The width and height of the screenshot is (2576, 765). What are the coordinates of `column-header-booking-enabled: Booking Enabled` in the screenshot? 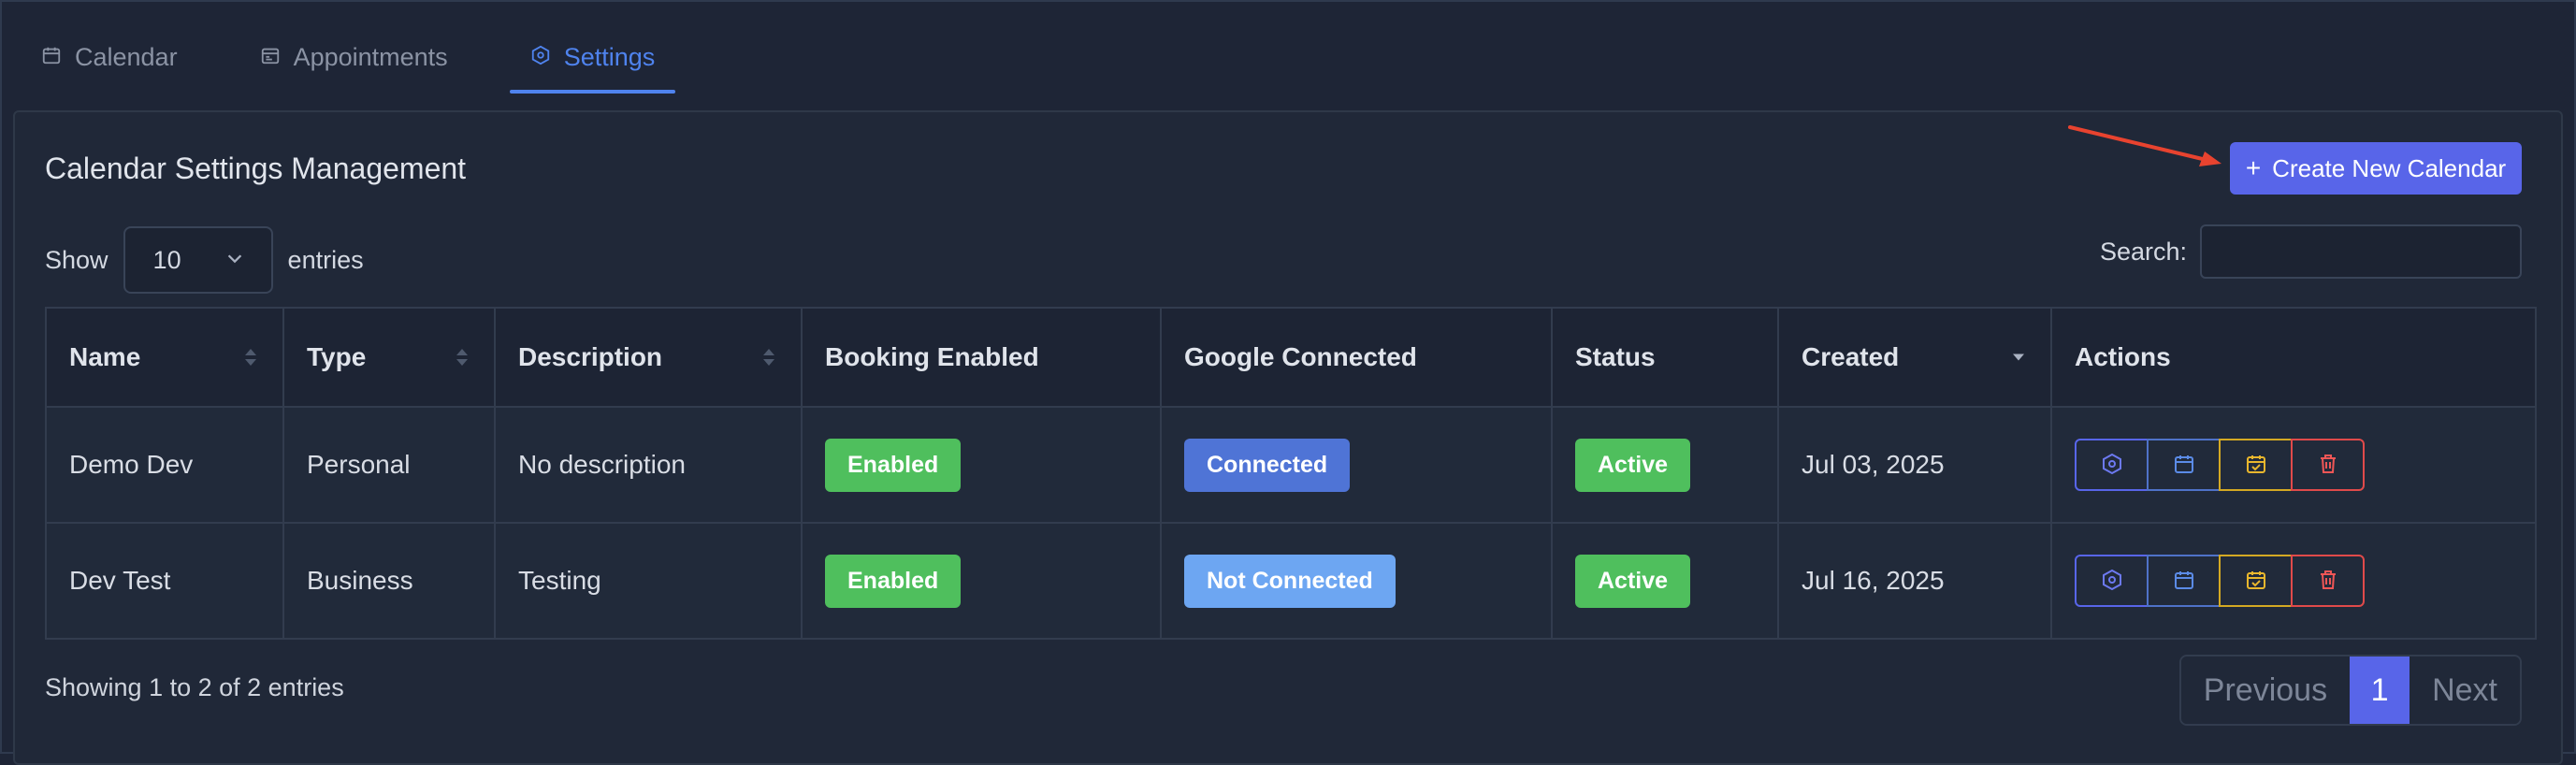 It's located at (981, 357).